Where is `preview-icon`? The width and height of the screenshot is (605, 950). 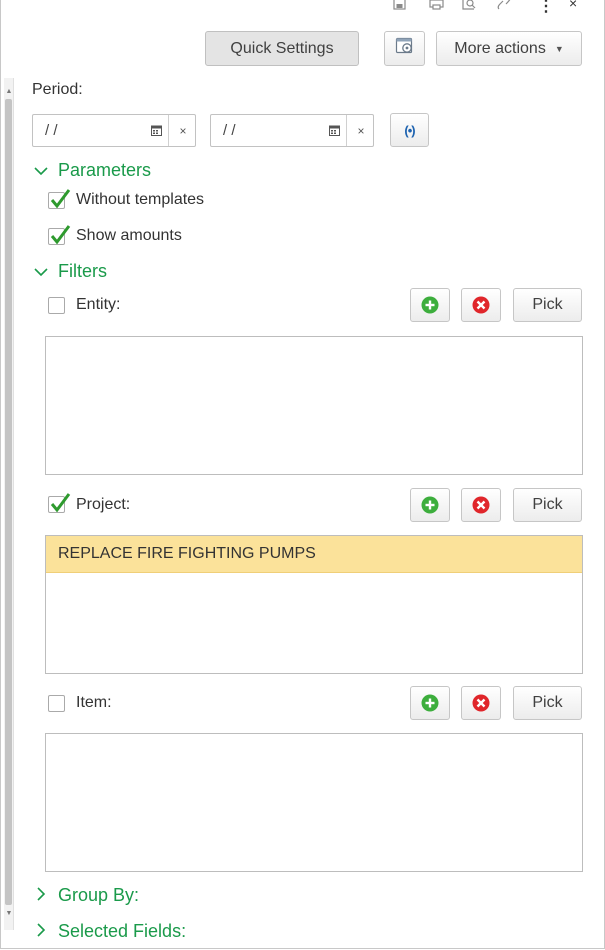 preview-icon is located at coordinates (470, 7).